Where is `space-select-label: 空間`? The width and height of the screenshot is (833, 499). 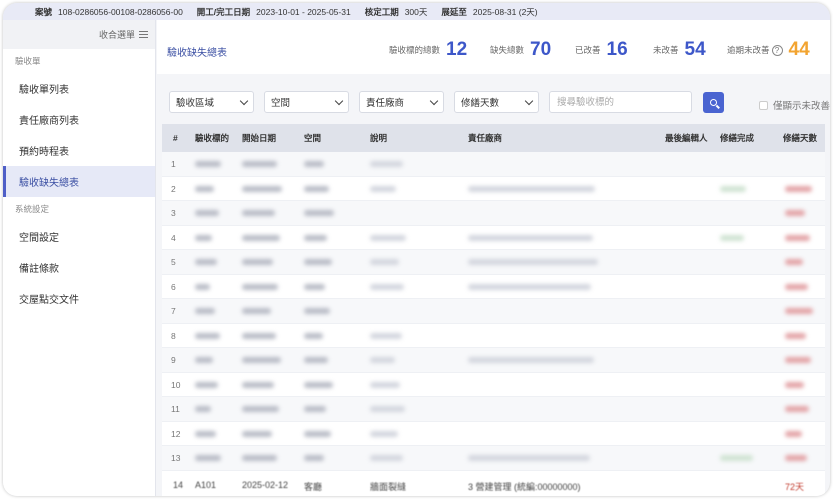
space-select-label: 空間 is located at coordinates (281, 103).